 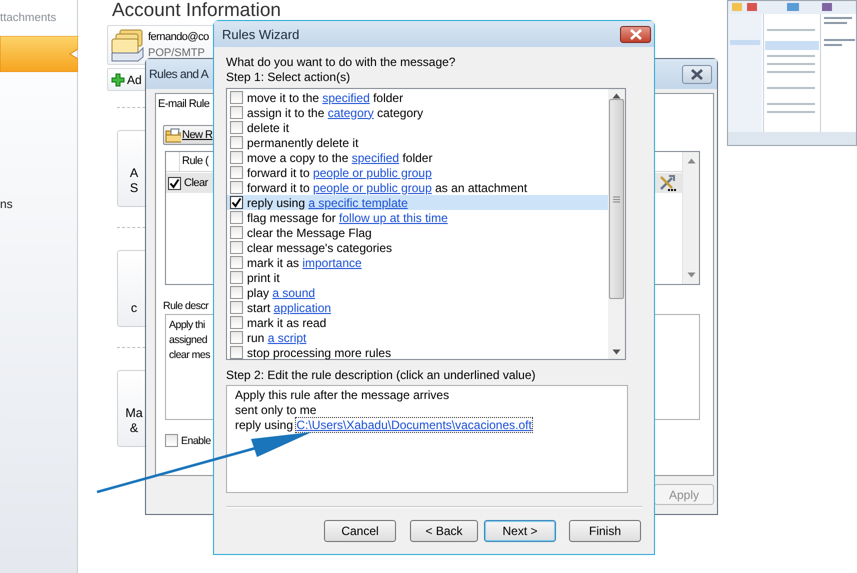 I want to click on scrollbar-thumb, so click(x=616, y=199).